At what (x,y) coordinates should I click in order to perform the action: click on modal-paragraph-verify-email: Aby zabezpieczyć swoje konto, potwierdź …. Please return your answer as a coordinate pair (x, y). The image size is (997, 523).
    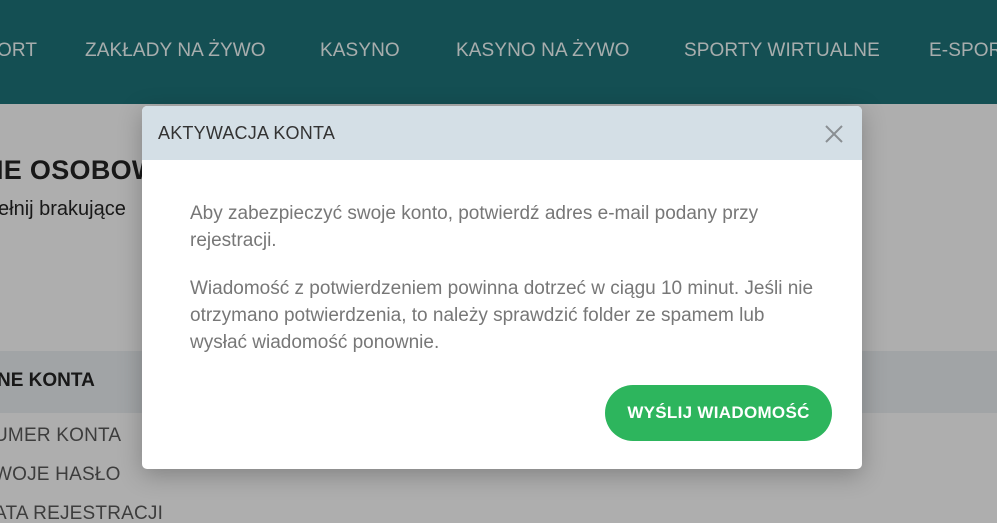
    Looking at the image, I should click on (474, 227).